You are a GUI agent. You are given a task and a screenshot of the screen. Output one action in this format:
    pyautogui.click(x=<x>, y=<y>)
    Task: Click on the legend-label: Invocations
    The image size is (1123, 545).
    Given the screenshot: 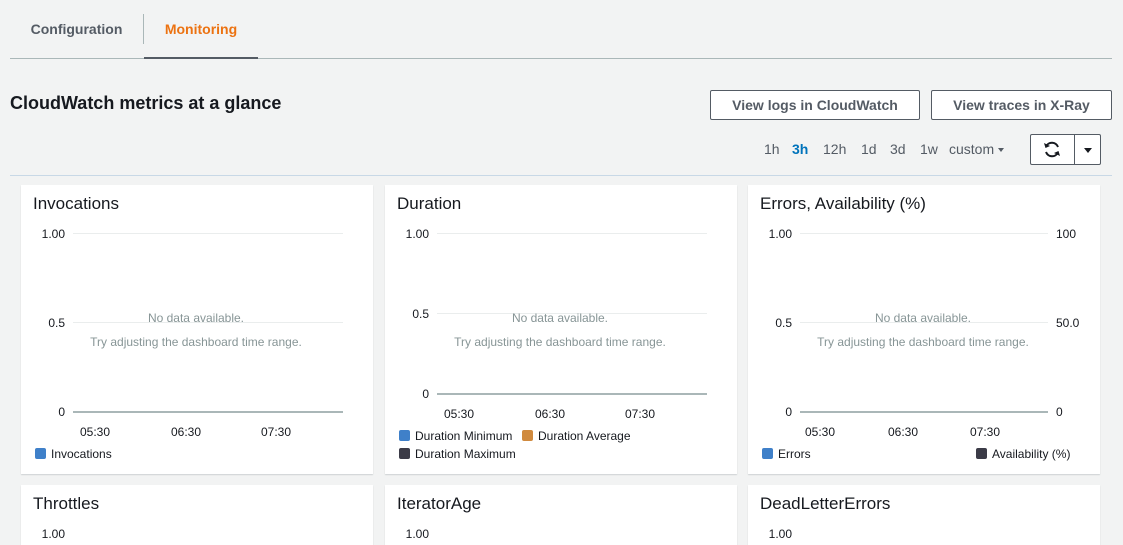 What is the action you would take?
    pyautogui.click(x=81, y=454)
    